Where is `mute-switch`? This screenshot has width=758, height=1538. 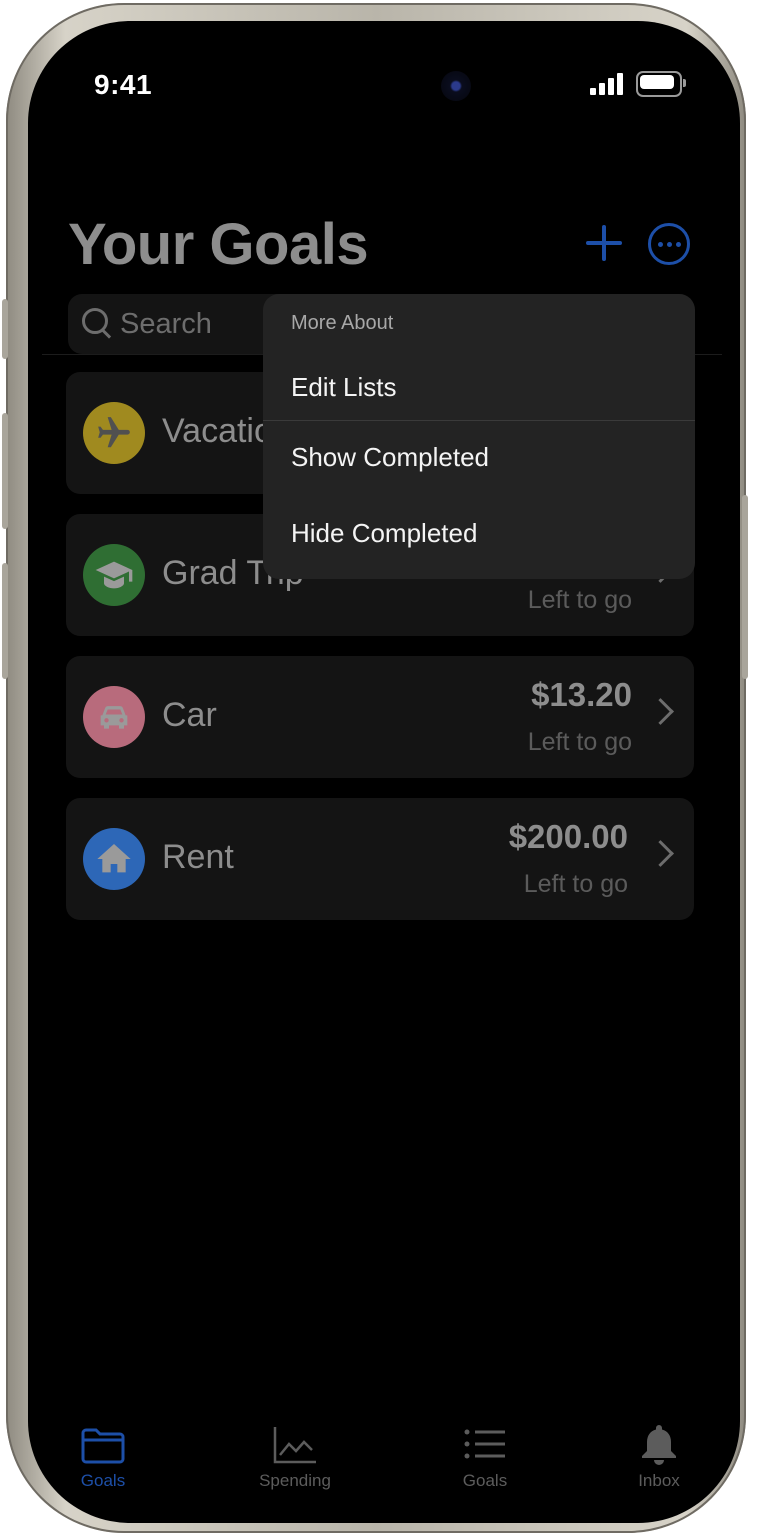 mute-switch is located at coordinates (5, 329).